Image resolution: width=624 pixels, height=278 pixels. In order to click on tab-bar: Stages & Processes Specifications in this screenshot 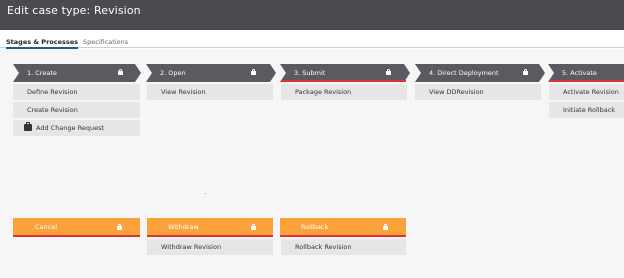, I will do `click(312, 42)`.